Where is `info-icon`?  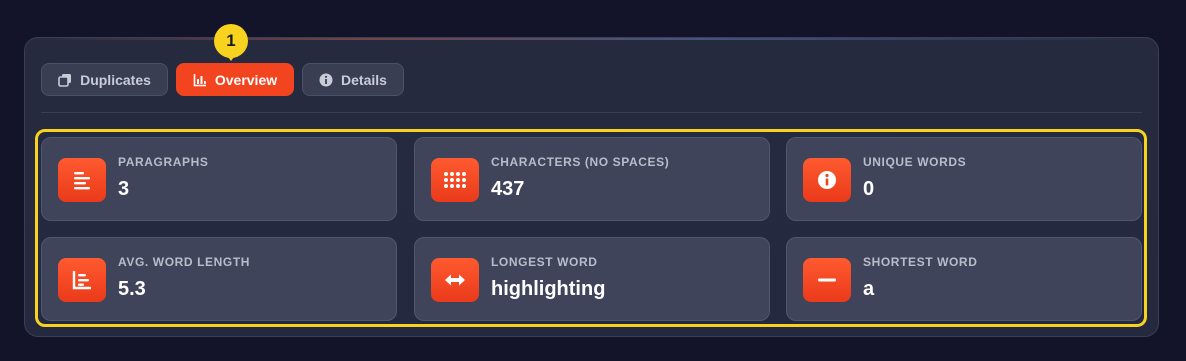 info-icon is located at coordinates (326, 80).